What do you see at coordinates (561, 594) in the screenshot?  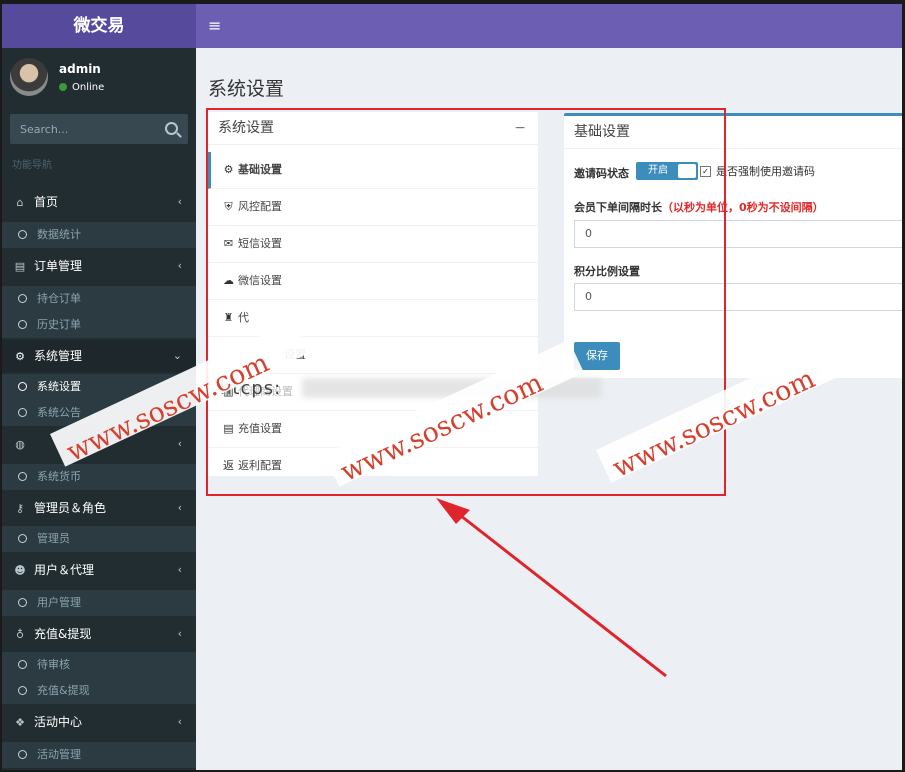 I see `arrow-shaft` at bounding box center [561, 594].